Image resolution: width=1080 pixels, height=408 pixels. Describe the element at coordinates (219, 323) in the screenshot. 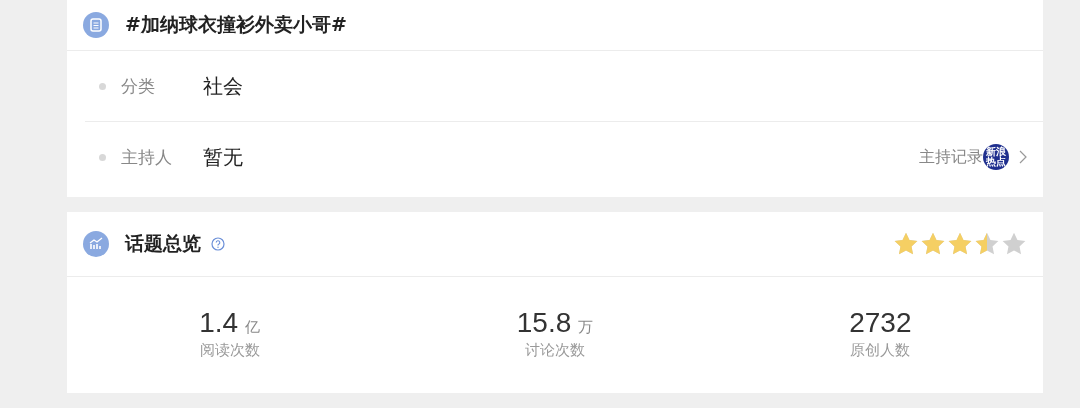

I see `stat-number: 1.4` at that location.